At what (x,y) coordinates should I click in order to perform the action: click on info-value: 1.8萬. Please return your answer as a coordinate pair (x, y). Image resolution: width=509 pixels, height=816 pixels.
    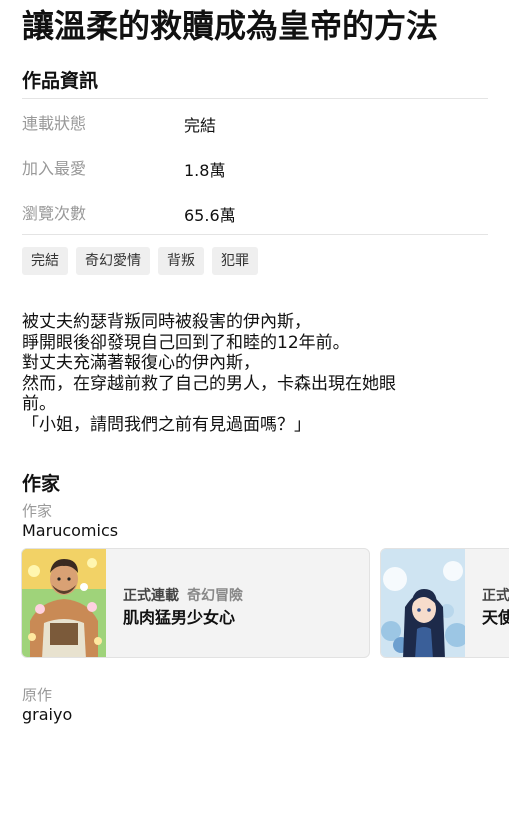
    Looking at the image, I should click on (205, 170).